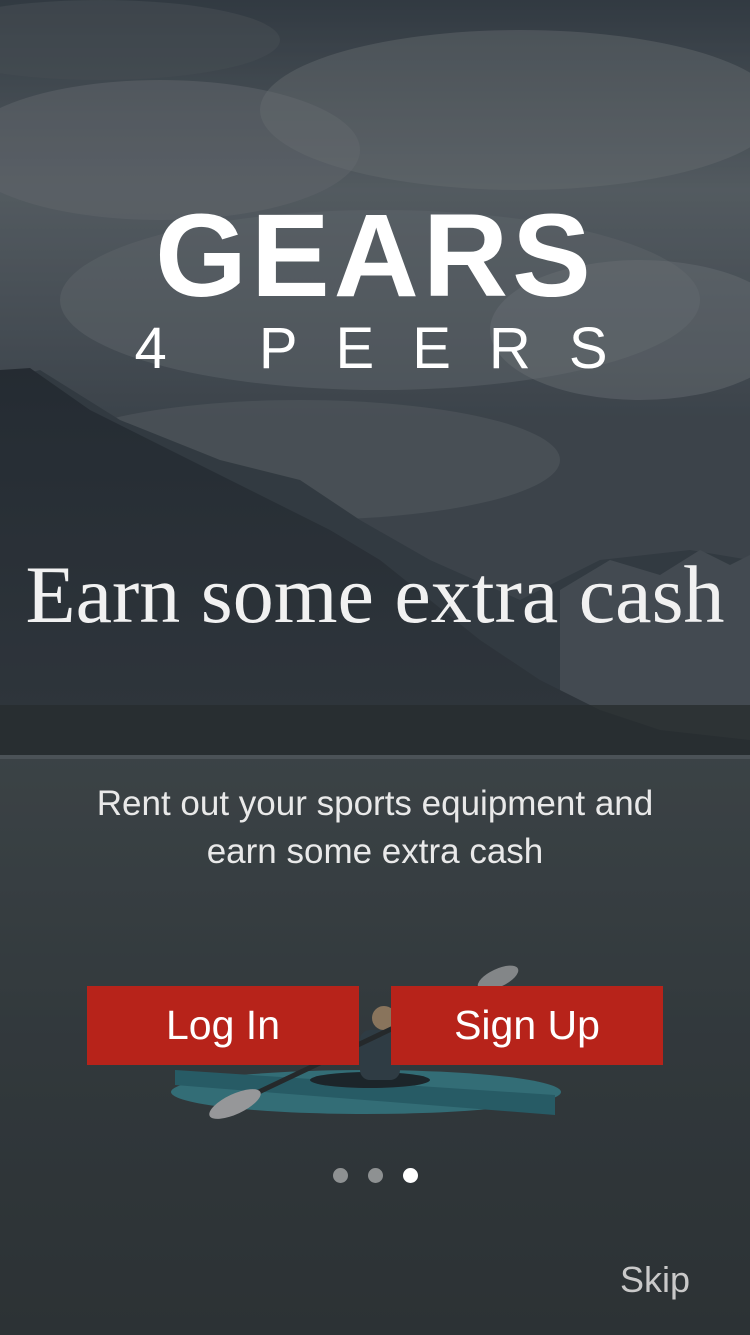  What do you see at coordinates (655, 1280) in the screenshot?
I see `skip-button: Skip` at bounding box center [655, 1280].